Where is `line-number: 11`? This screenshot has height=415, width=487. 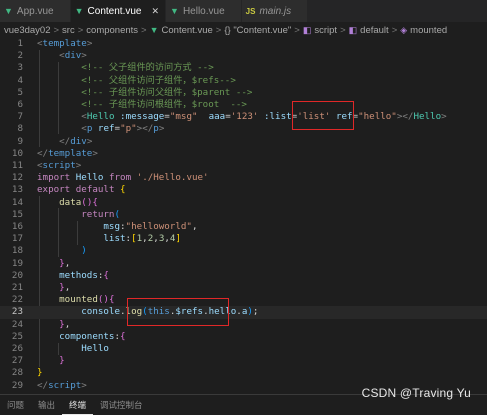
line-number: 11 is located at coordinates (17, 165).